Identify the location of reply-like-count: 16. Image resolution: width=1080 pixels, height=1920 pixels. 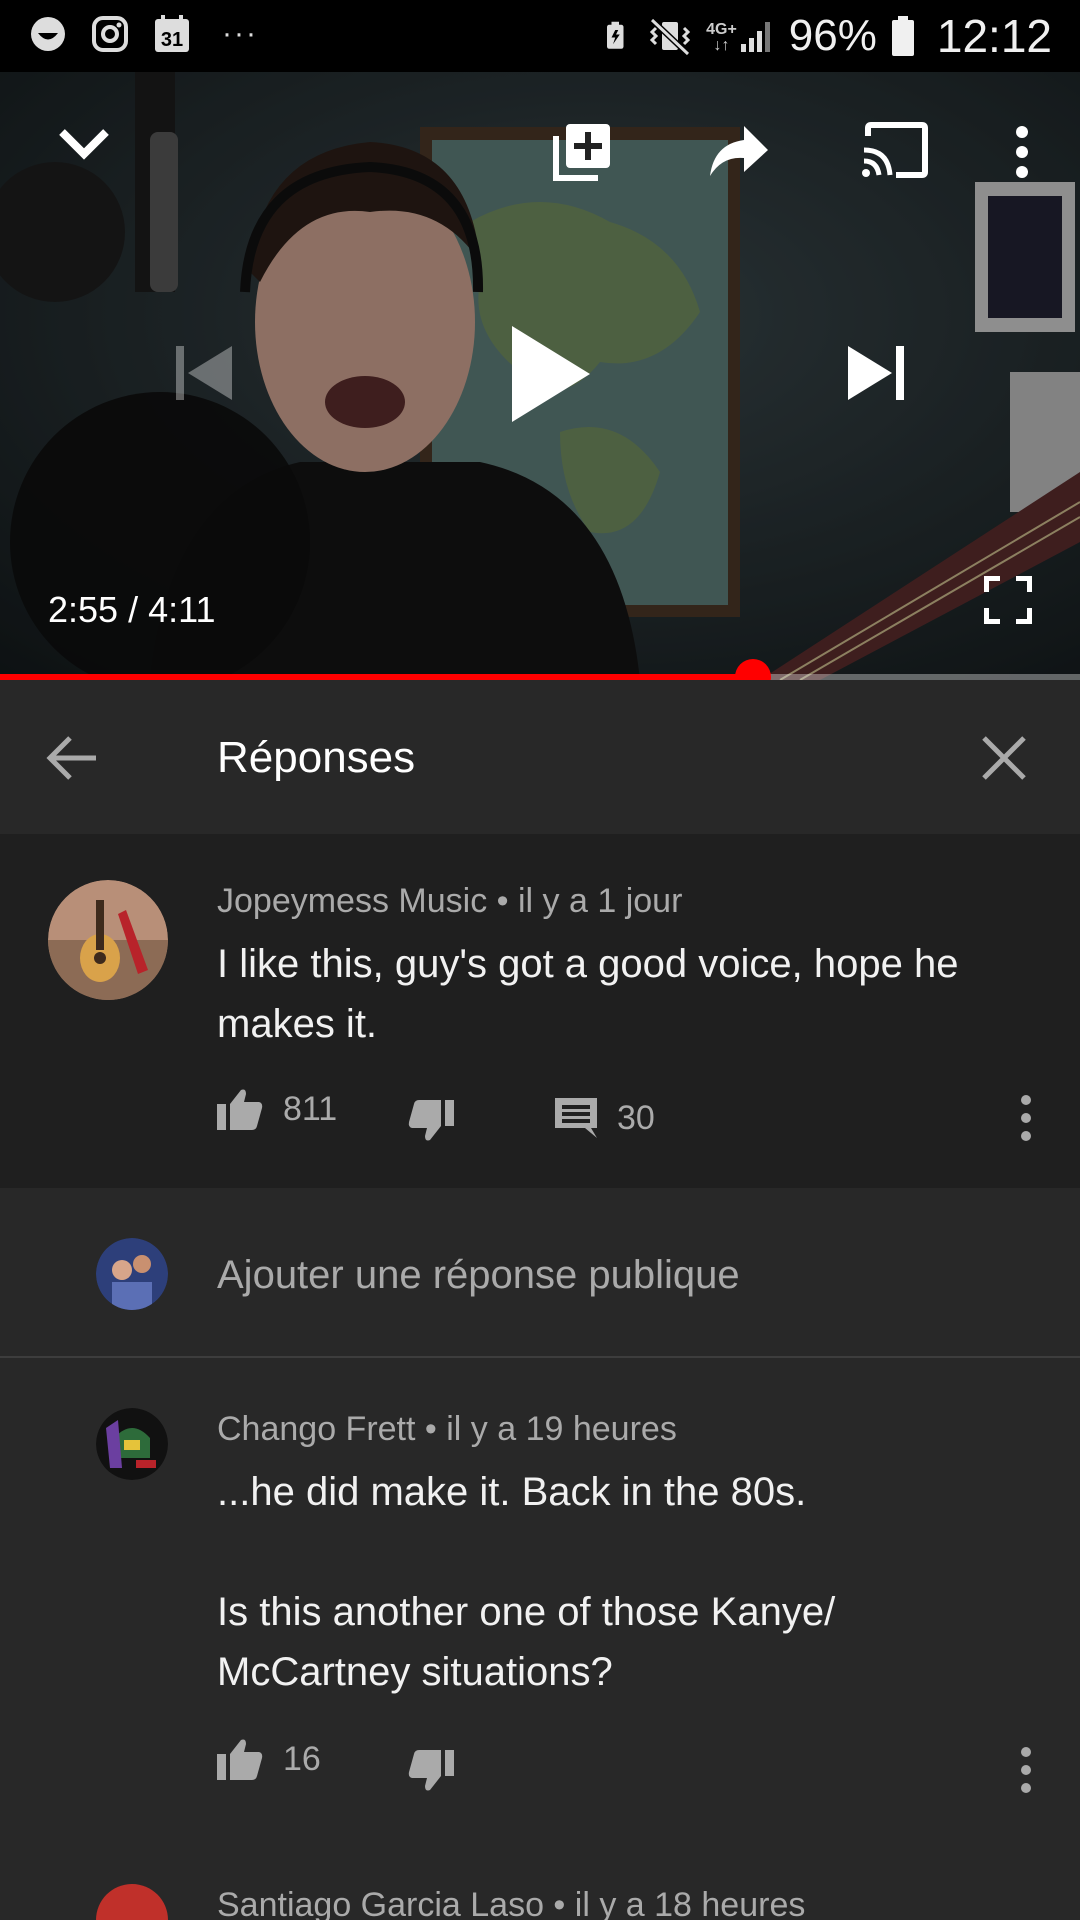
(302, 1759).